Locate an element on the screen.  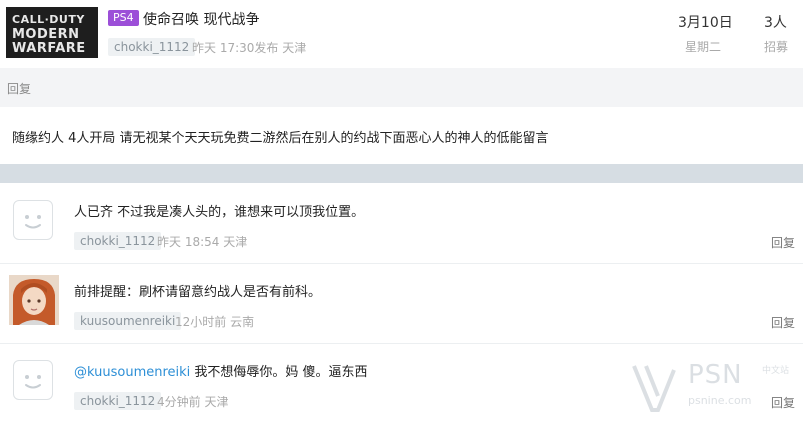
watermark-brand: PSN is located at coordinates (715, 375).